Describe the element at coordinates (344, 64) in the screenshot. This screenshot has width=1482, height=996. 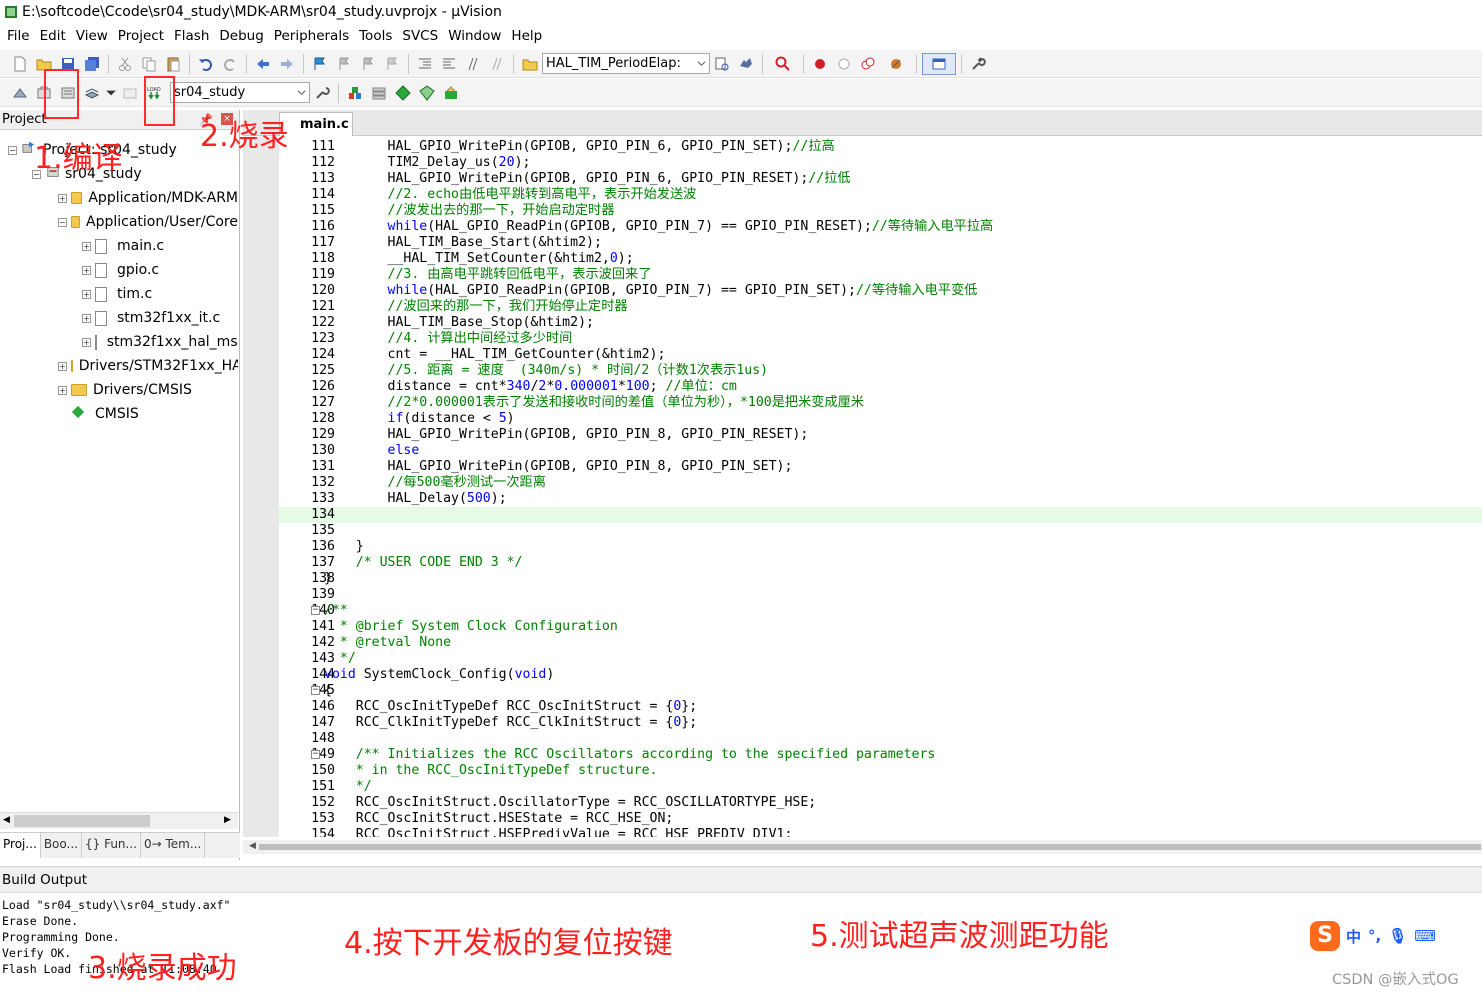
I see `prev-bookmark-button` at that location.